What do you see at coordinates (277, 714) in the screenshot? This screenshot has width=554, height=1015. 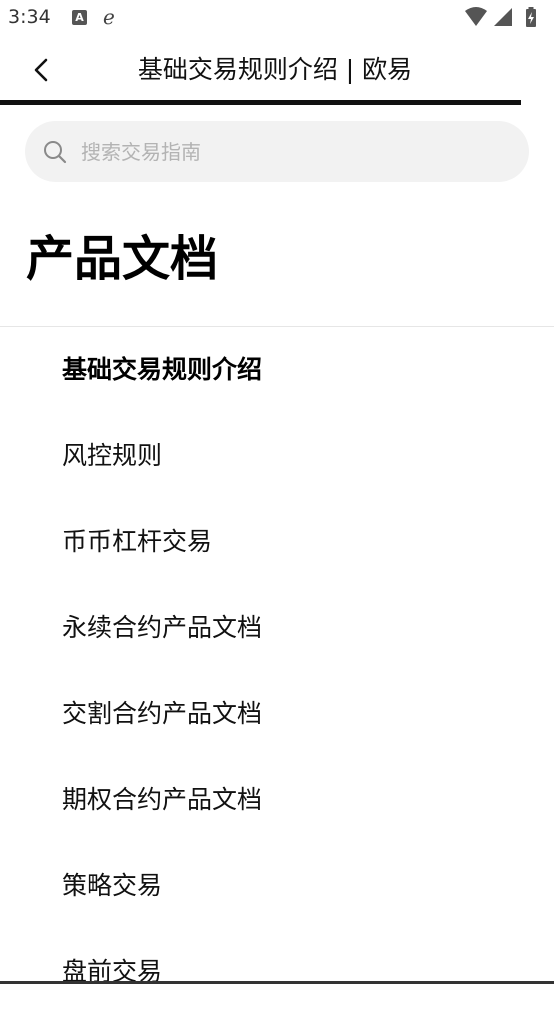 I see `doc-item-delivery-futures: 交割合约产品文档` at bounding box center [277, 714].